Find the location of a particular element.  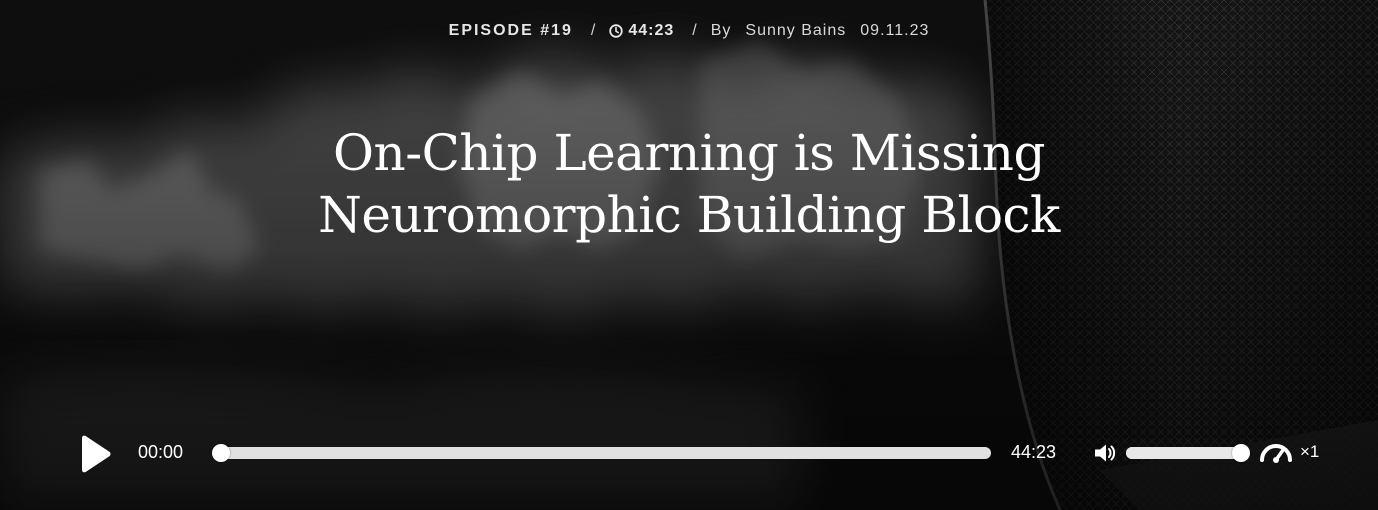

total-time: 44:23 is located at coordinates (1034, 452).